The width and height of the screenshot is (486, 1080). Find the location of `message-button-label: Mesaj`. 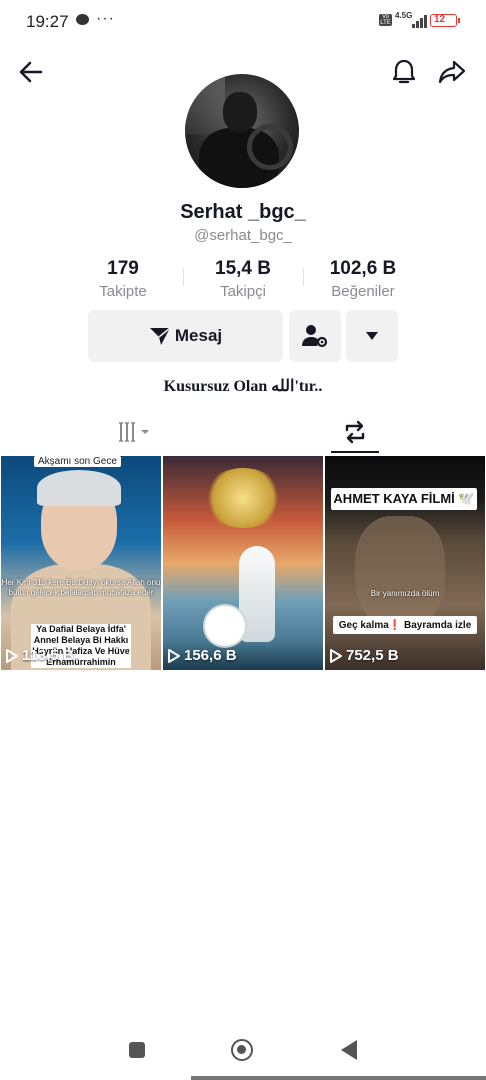

message-button-label: Mesaj is located at coordinates (198, 335).